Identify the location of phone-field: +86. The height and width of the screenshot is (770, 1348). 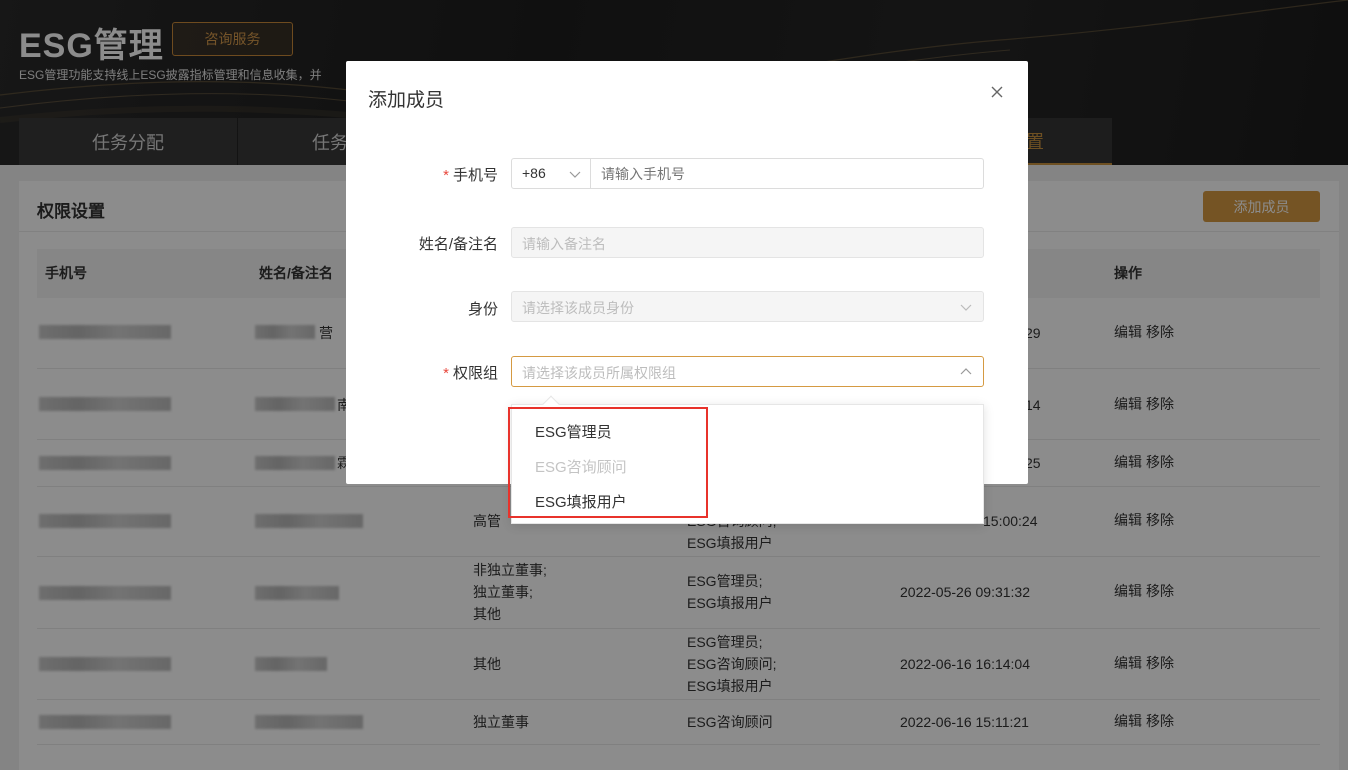
(747, 173).